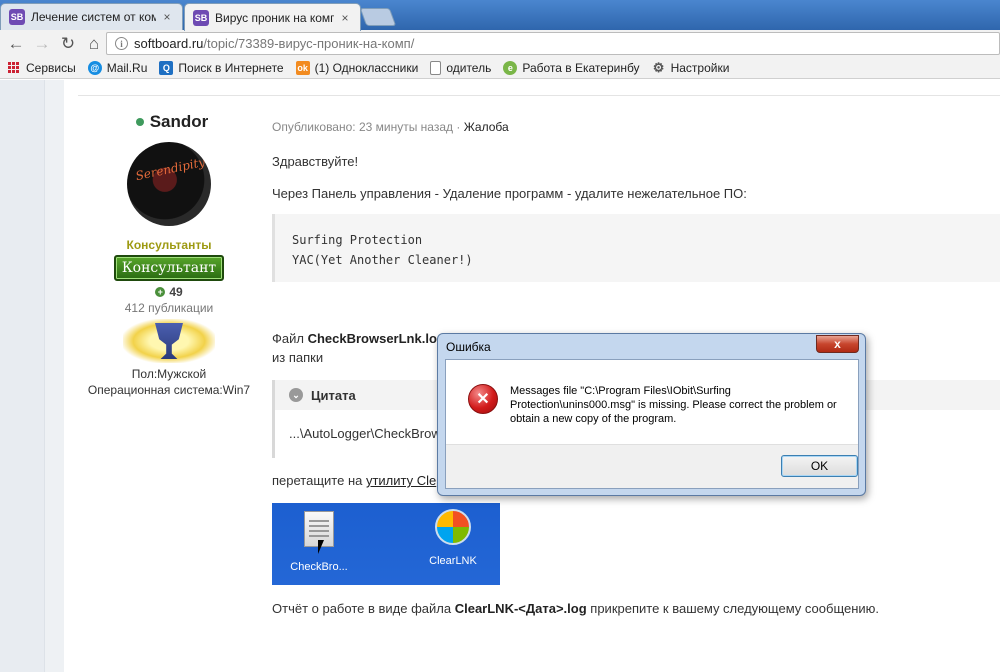  What do you see at coordinates (539, 95) in the screenshot?
I see `divider` at bounding box center [539, 95].